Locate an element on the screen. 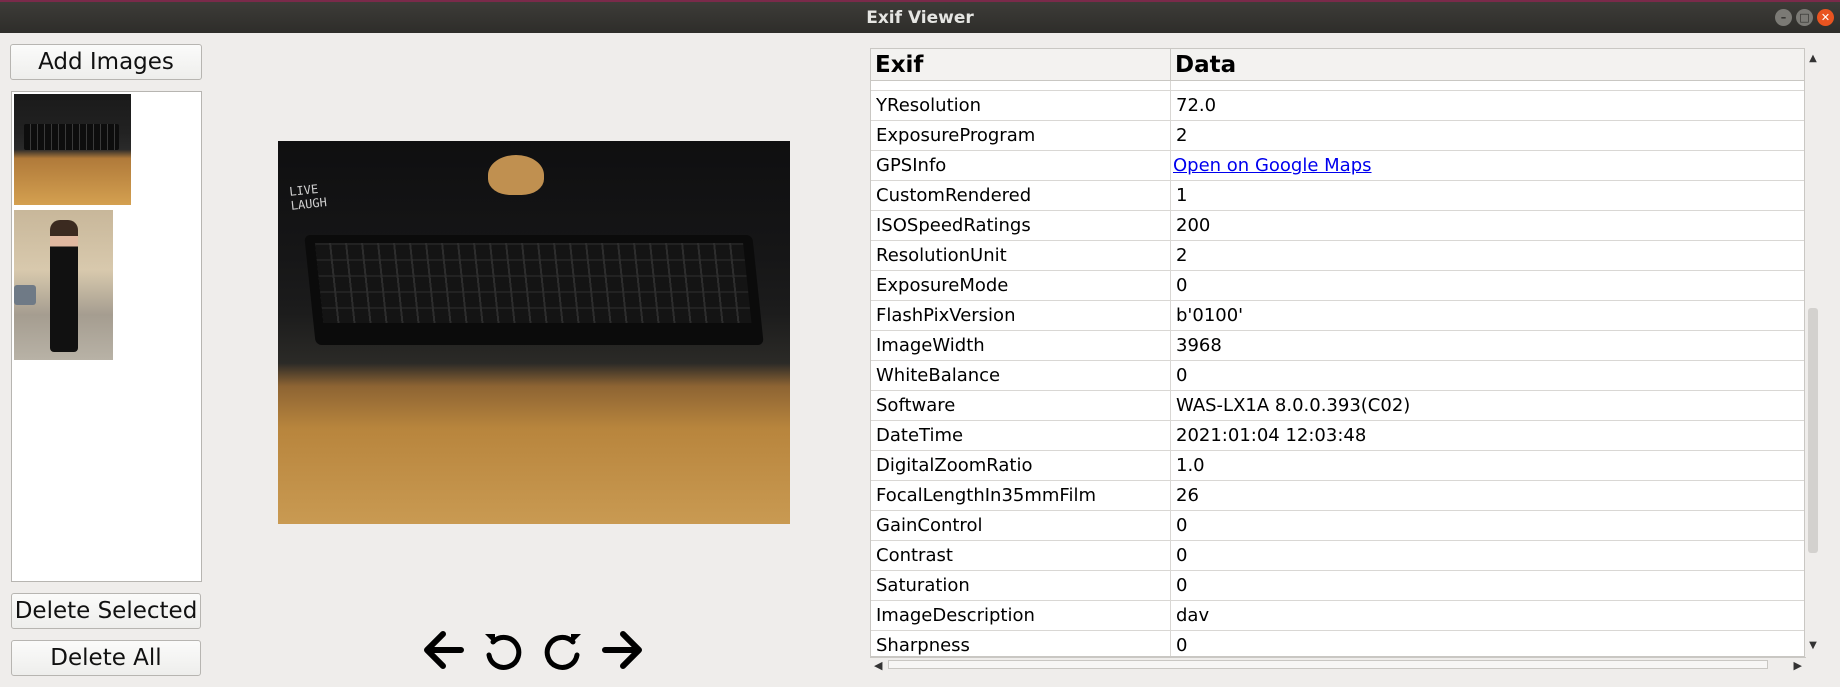 The image size is (1840, 687). table-header: Exif Data is located at coordinates (1337, 65).